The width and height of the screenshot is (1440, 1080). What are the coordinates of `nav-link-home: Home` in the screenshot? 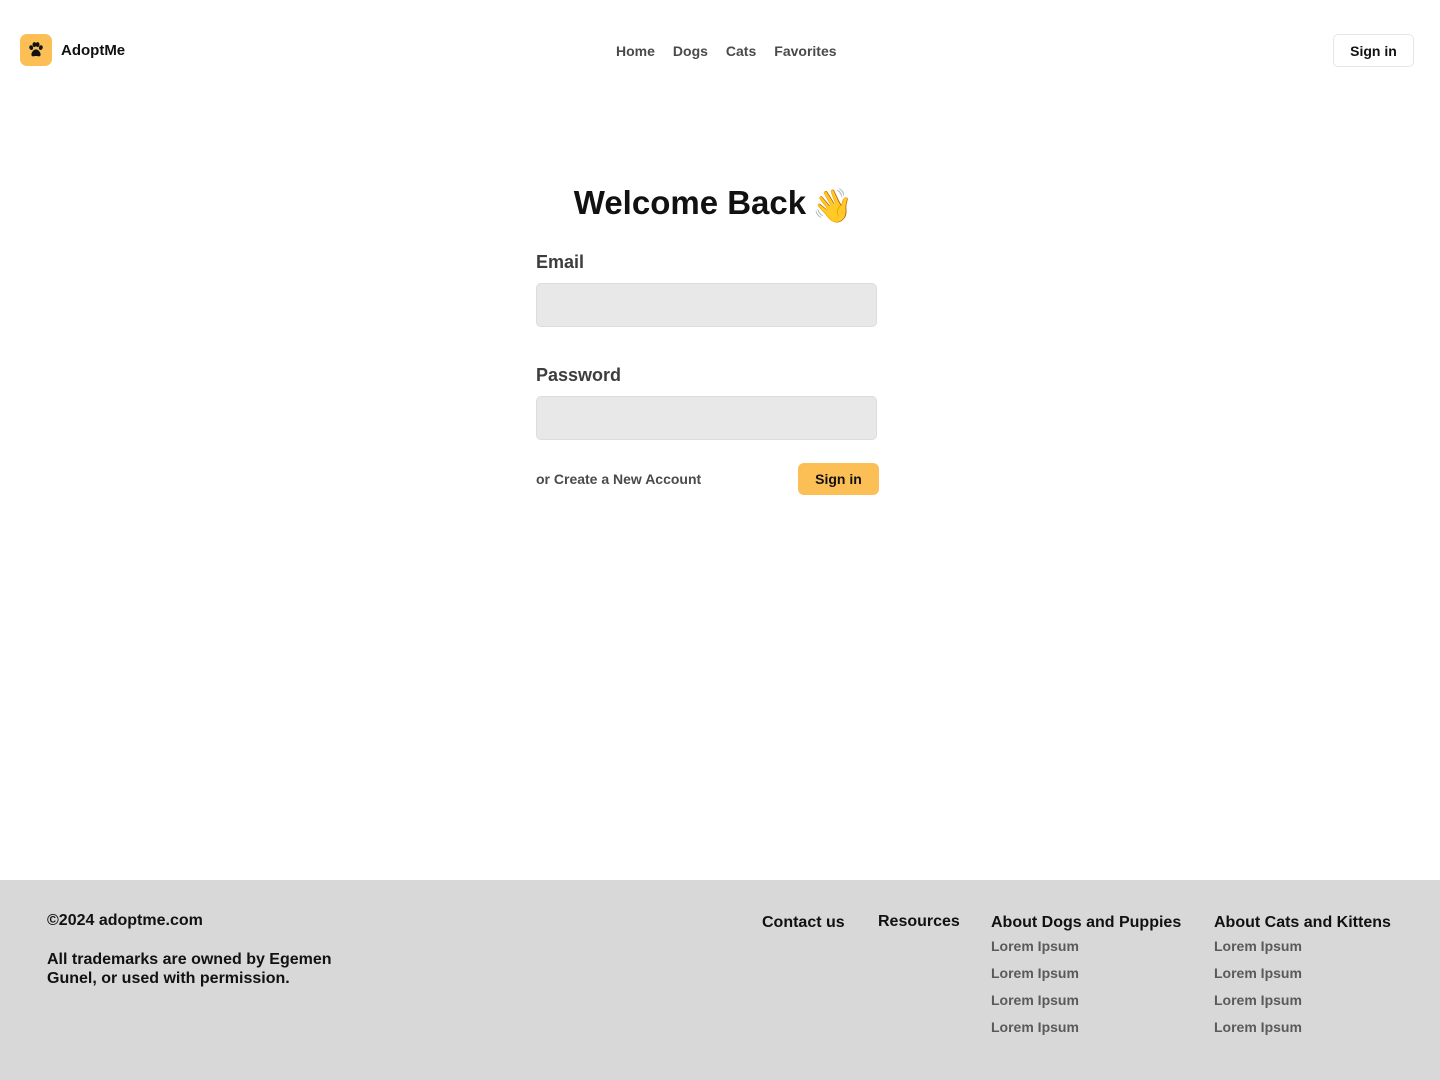 It's located at (635, 51).